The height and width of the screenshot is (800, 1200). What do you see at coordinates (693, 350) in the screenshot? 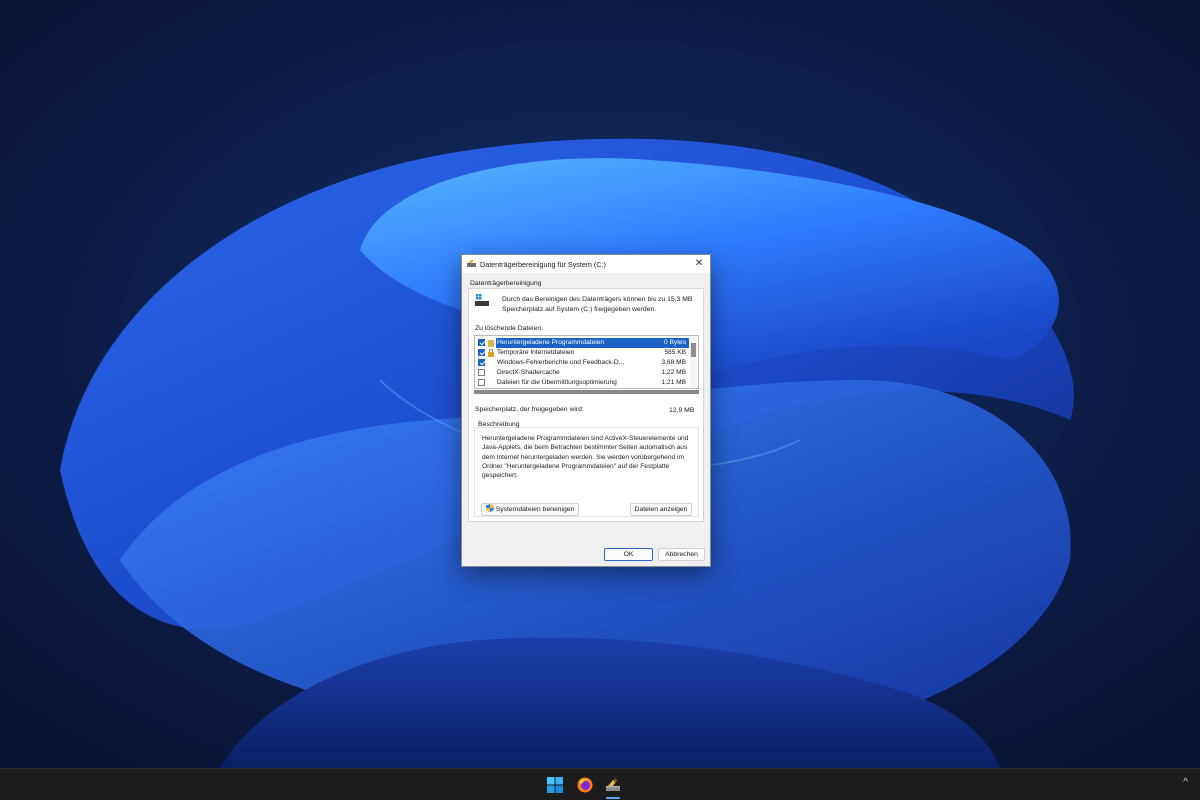
I see `scrollbar-thumb` at bounding box center [693, 350].